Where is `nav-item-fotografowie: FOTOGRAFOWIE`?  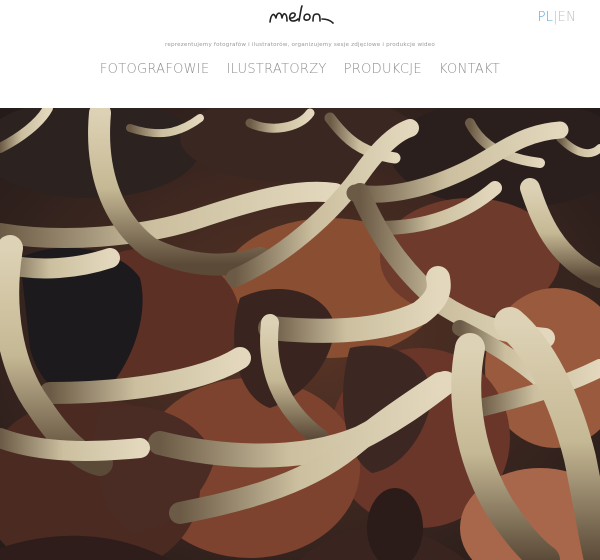
nav-item-fotografowie: FOTOGRAFOWIE is located at coordinates (155, 69).